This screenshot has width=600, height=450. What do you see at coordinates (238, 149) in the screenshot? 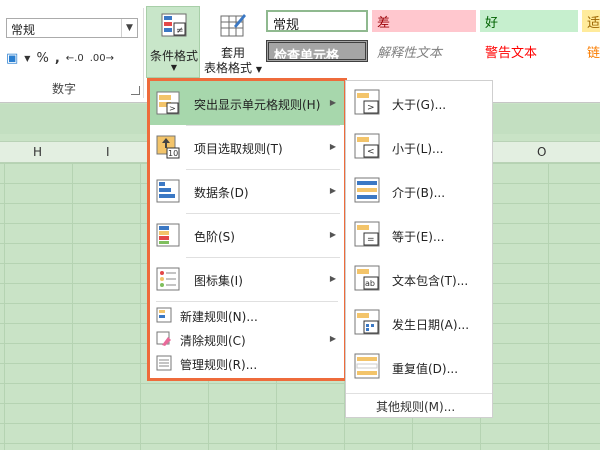
I see `menu-item-label: 项目选取规则(T)` at bounding box center [238, 149].